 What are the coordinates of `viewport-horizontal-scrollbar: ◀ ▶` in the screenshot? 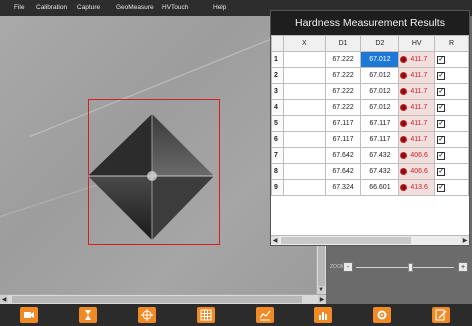 It's located at (163, 299).